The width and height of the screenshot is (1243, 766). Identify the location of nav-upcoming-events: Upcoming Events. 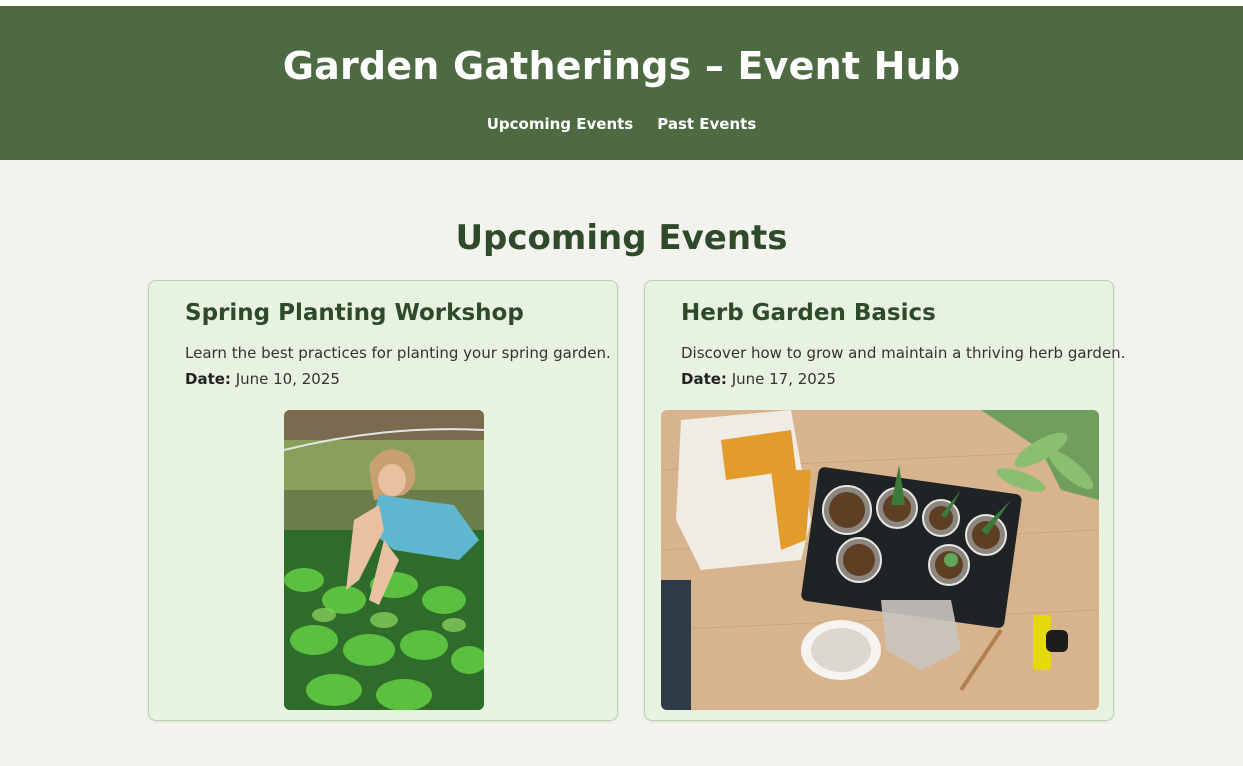
(560, 124).